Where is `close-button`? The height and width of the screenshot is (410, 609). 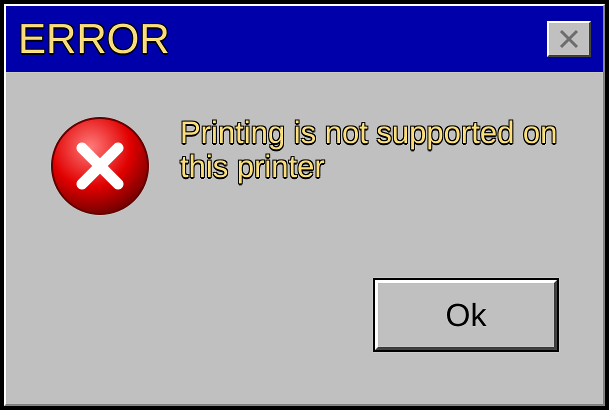
close-button is located at coordinates (569, 39).